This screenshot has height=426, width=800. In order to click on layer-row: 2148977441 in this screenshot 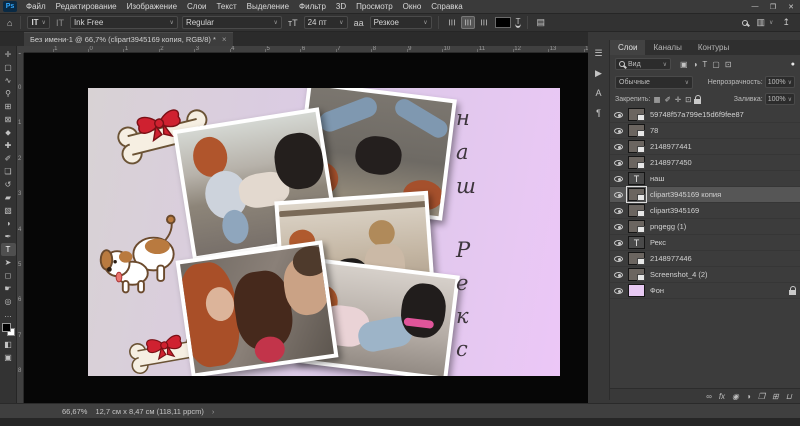, I will do `click(705, 147)`.